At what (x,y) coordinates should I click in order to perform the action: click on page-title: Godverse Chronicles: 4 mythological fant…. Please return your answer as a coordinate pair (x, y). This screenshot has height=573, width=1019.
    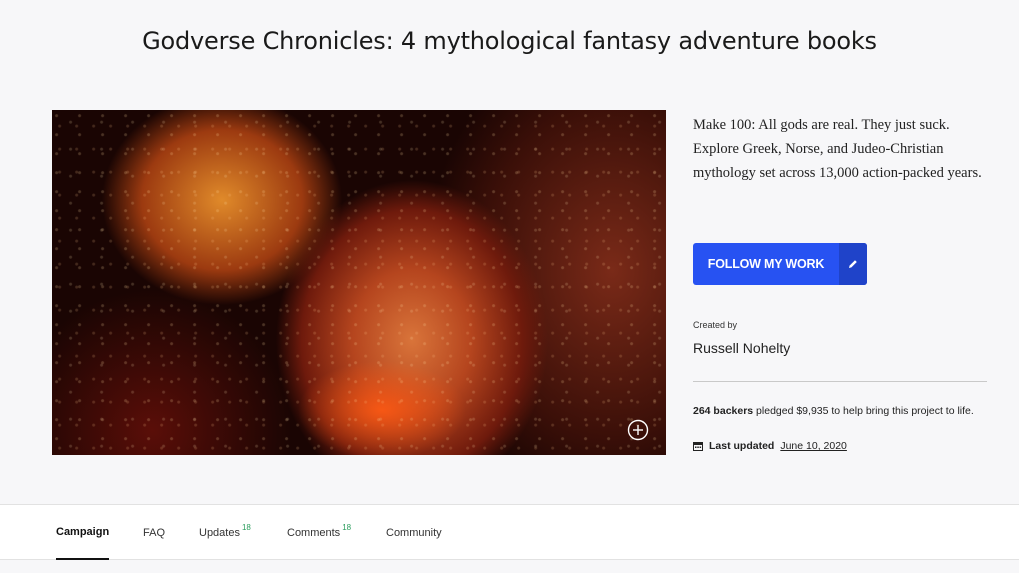
    Looking at the image, I should click on (509, 41).